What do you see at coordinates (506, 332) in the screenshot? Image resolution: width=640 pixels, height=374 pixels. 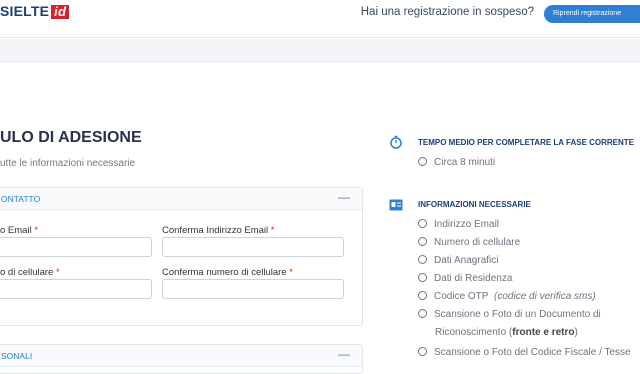 I see `list-item-continuation: Riconoscimento (fronte e retro)` at bounding box center [506, 332].